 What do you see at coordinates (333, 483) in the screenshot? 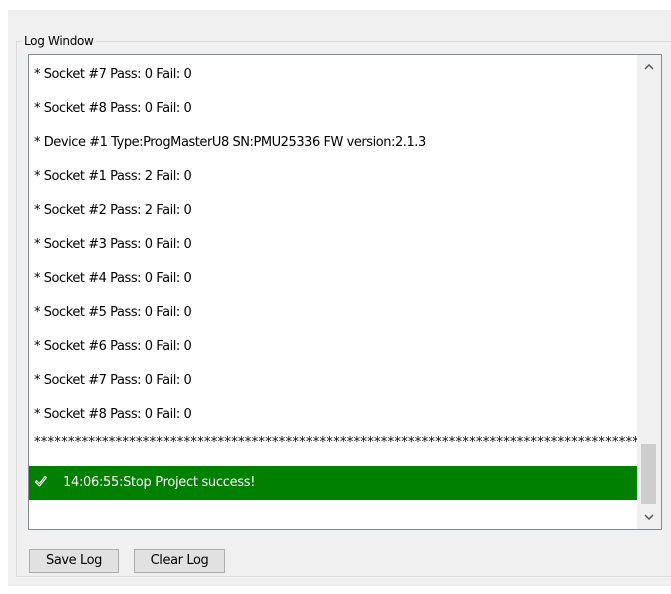
I see `log-line-success: 14:06:55:Stop Project success!` at bounding box center [333, 483].